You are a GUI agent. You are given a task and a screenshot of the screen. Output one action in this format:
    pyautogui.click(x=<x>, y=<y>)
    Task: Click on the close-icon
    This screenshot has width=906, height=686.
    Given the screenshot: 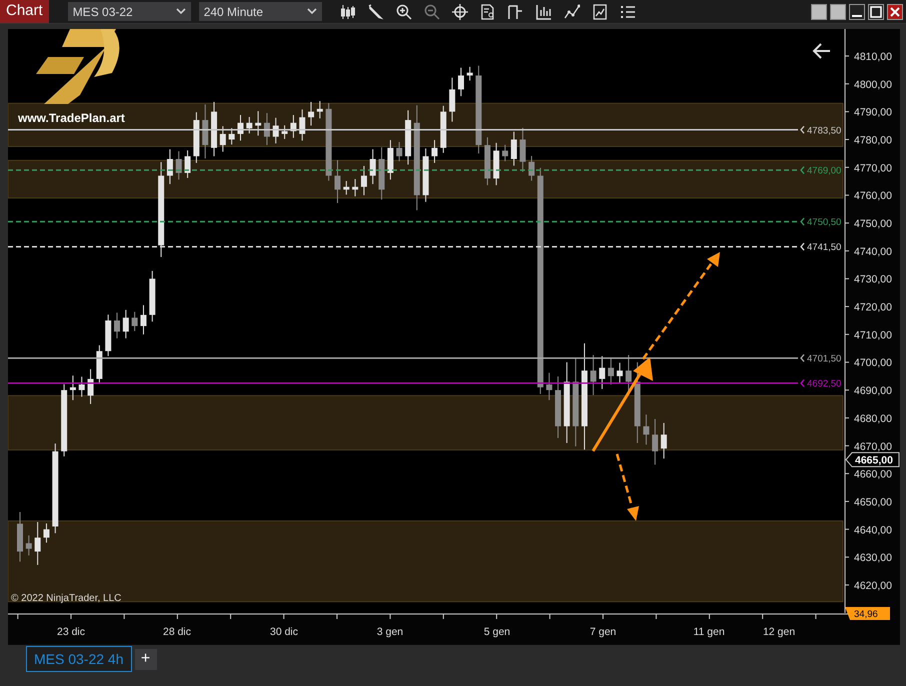 What is the action you would take?
    pyautogui.click(x=895, y=12)
    